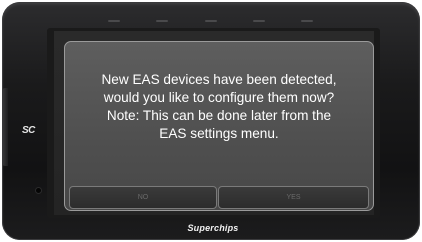 The width and height of the screenshot is (422, 242). Describe the element at coordinates (219, 115) in the screenshot. I see `dialog-message-line: Note: This can be done later from the` at that location.